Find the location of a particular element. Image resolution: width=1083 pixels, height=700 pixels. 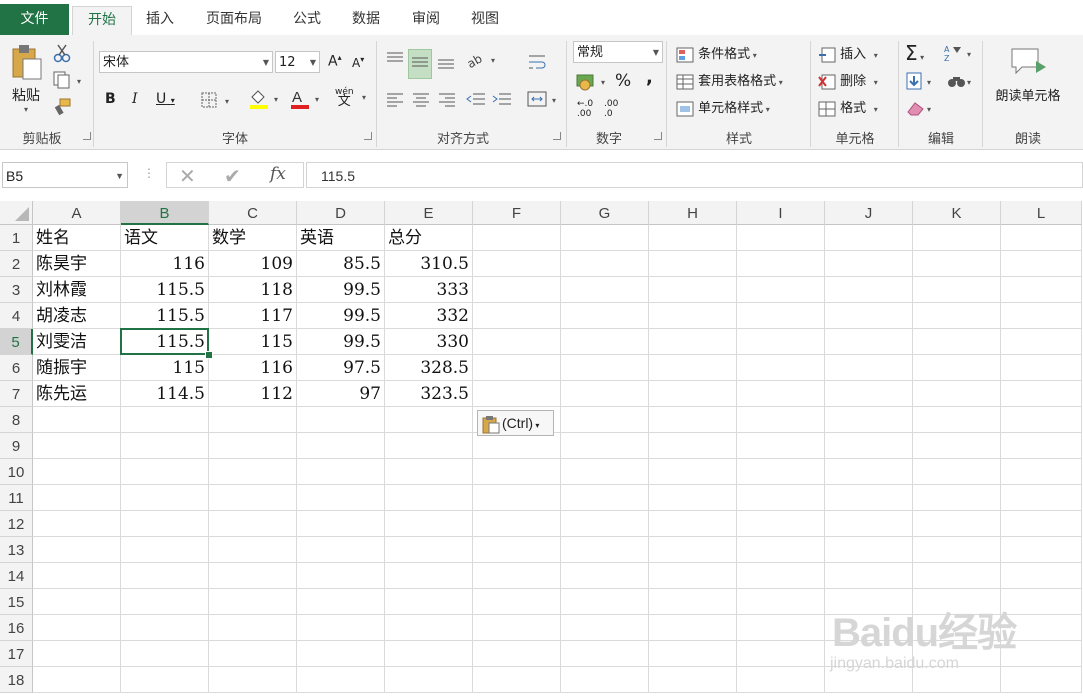

cell-d7: 97 is located at coordinates (341, 394).